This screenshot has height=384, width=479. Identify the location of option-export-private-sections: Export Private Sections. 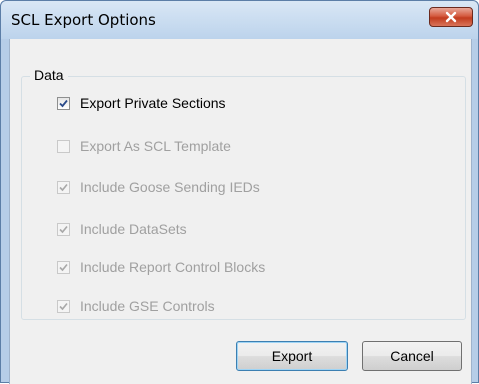
(141, 103).